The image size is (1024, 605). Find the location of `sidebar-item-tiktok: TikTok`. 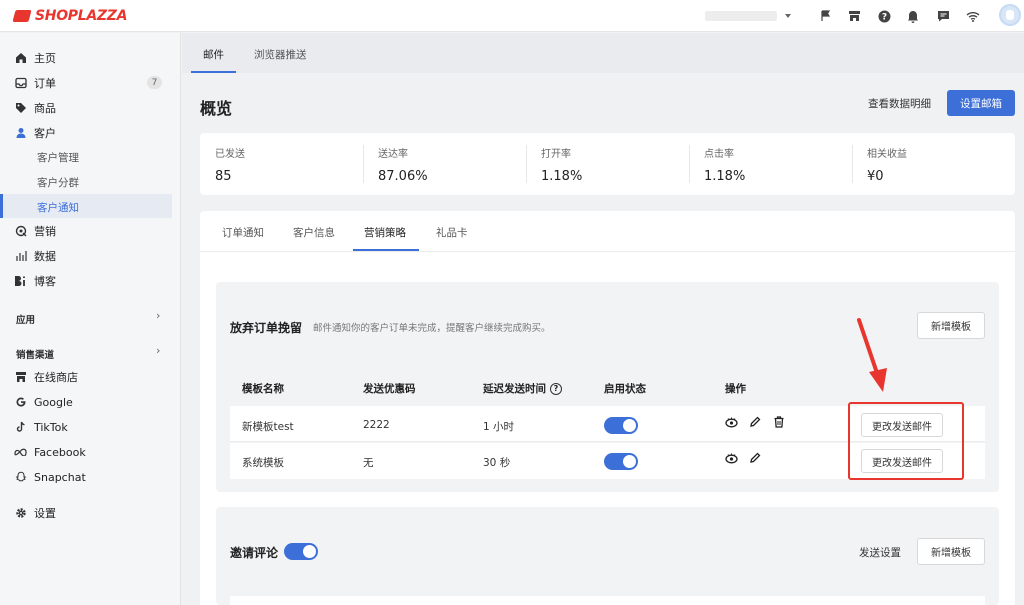

sidebar-item-tiktok: TikTok is located at coordinates (41, 427).